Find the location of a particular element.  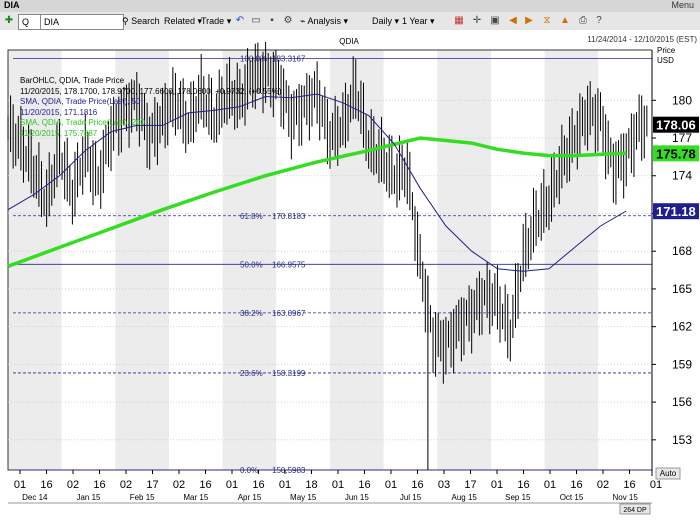

y-tick-label: 156 is located at coordinates (682, 402).